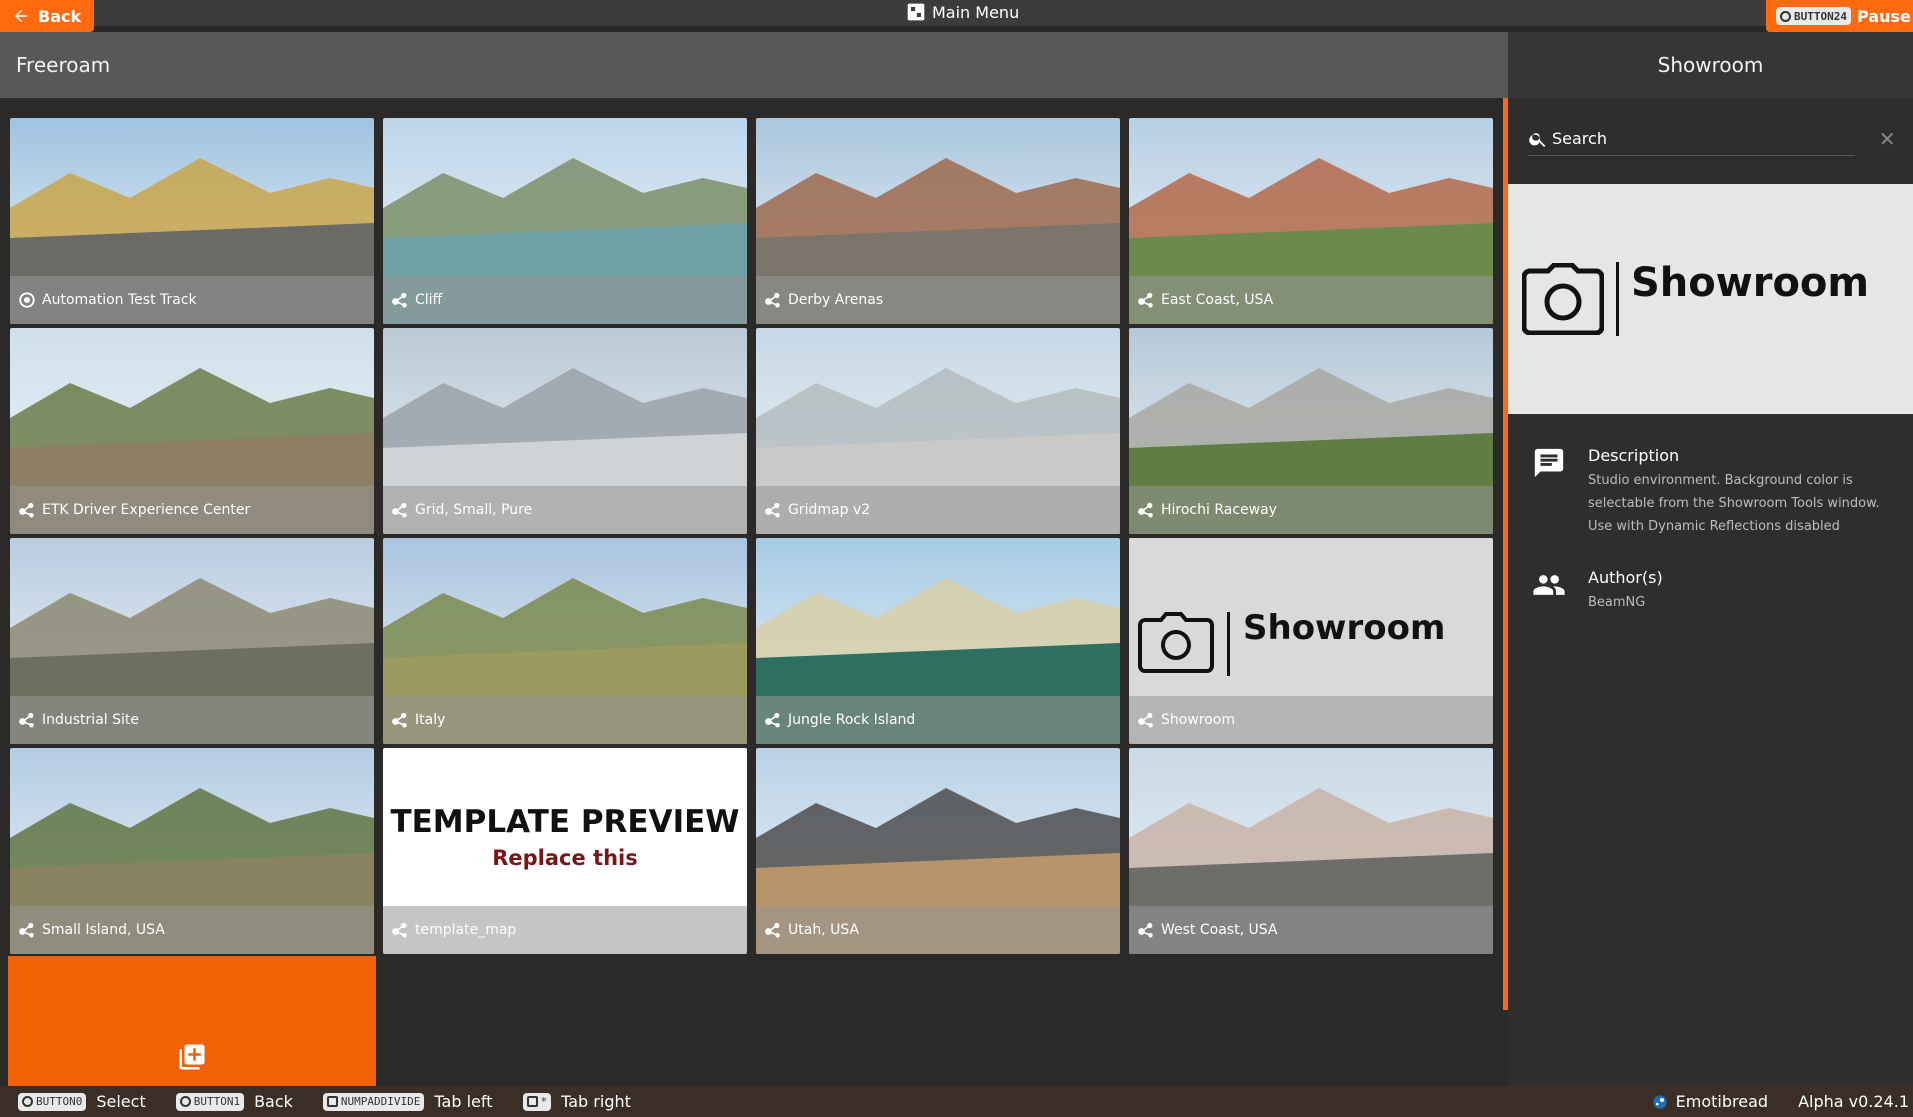 Image resolution: width=1913 pixels, height=1117 pixels. Describe the element at coordinates (532, 1101) in the screenshot. I see `keyboard-icon` at that location.